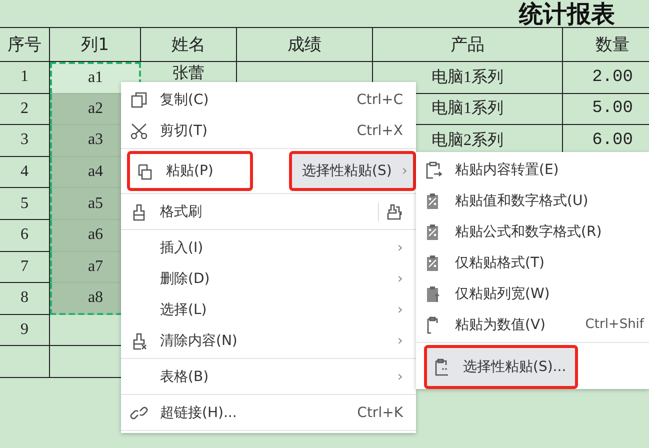  What do you see at coordinates (532, 169) in the screenshot?
I see `menu-item: 粘贴内容转置(E)` at bounding box center [532, 169].